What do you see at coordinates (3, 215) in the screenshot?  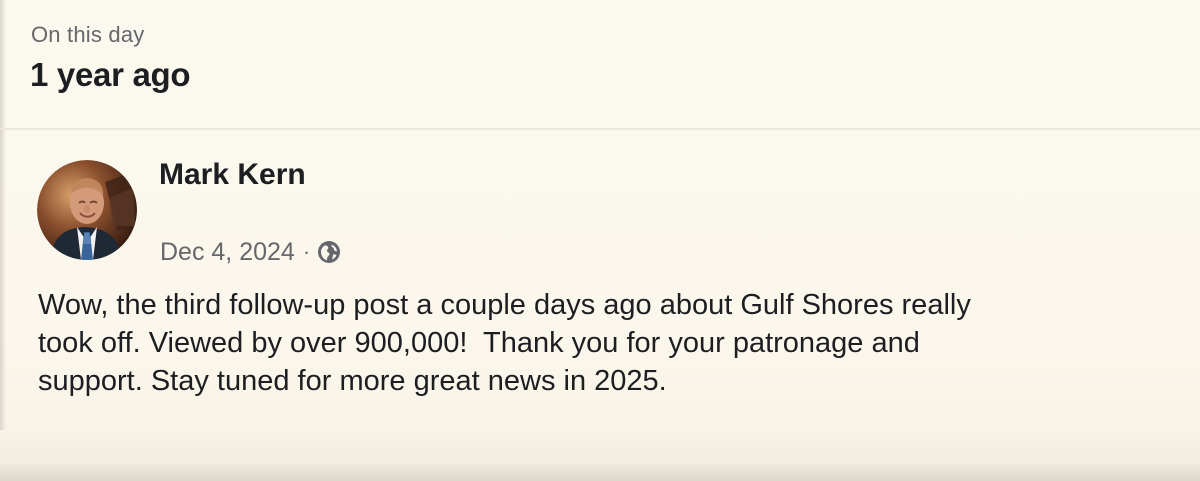 I see `card-left-edge` at bounding box center [3, 215].